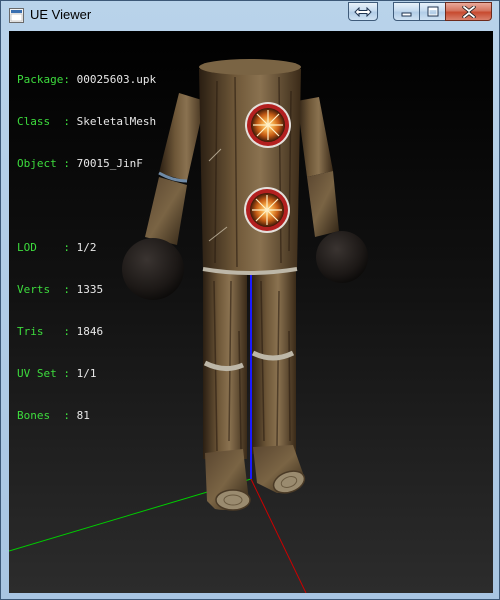 This screenshot has width=500, height=600. I want to click on info-key: Verts, so click(40, 289).